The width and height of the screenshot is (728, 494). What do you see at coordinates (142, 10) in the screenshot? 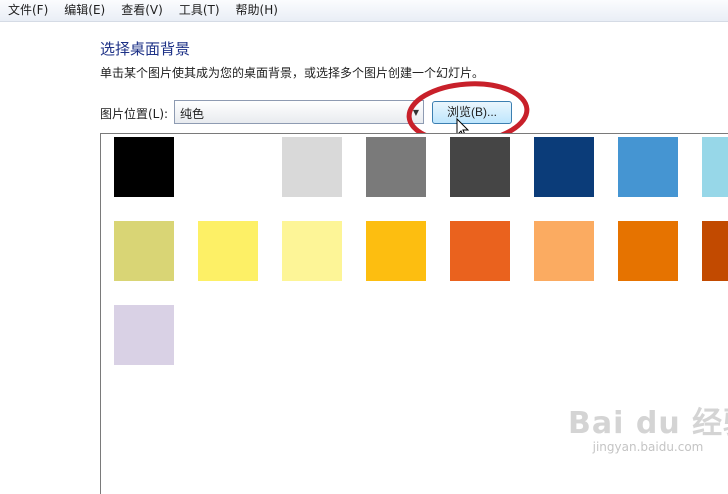
I see `menu-view: 查看(V)` at bounding box center [142, 10].